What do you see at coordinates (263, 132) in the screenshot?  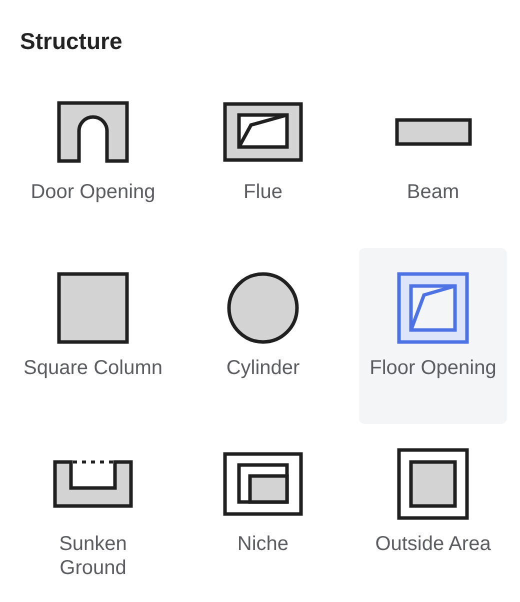 I see `flue-icon` at bounding box center [263, 132].